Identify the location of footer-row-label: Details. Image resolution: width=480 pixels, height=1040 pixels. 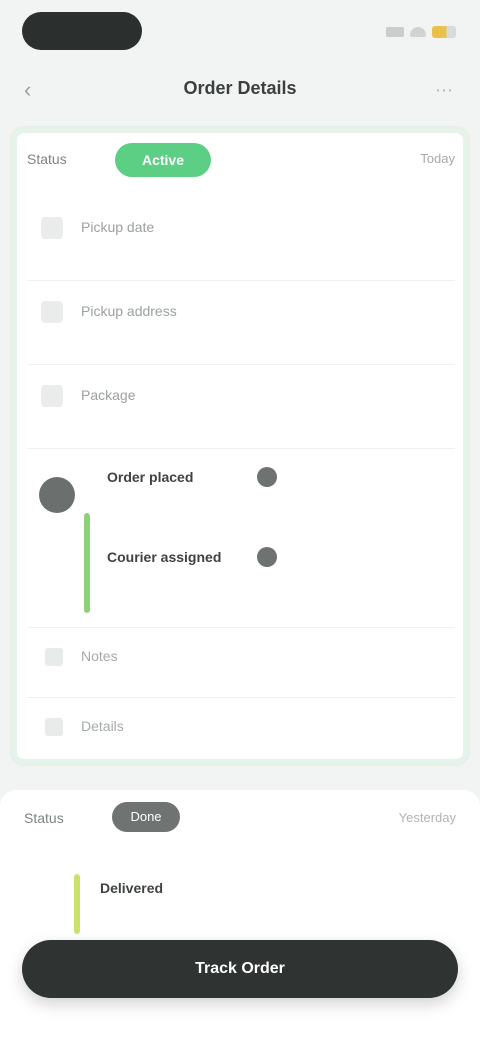
(102, 726).